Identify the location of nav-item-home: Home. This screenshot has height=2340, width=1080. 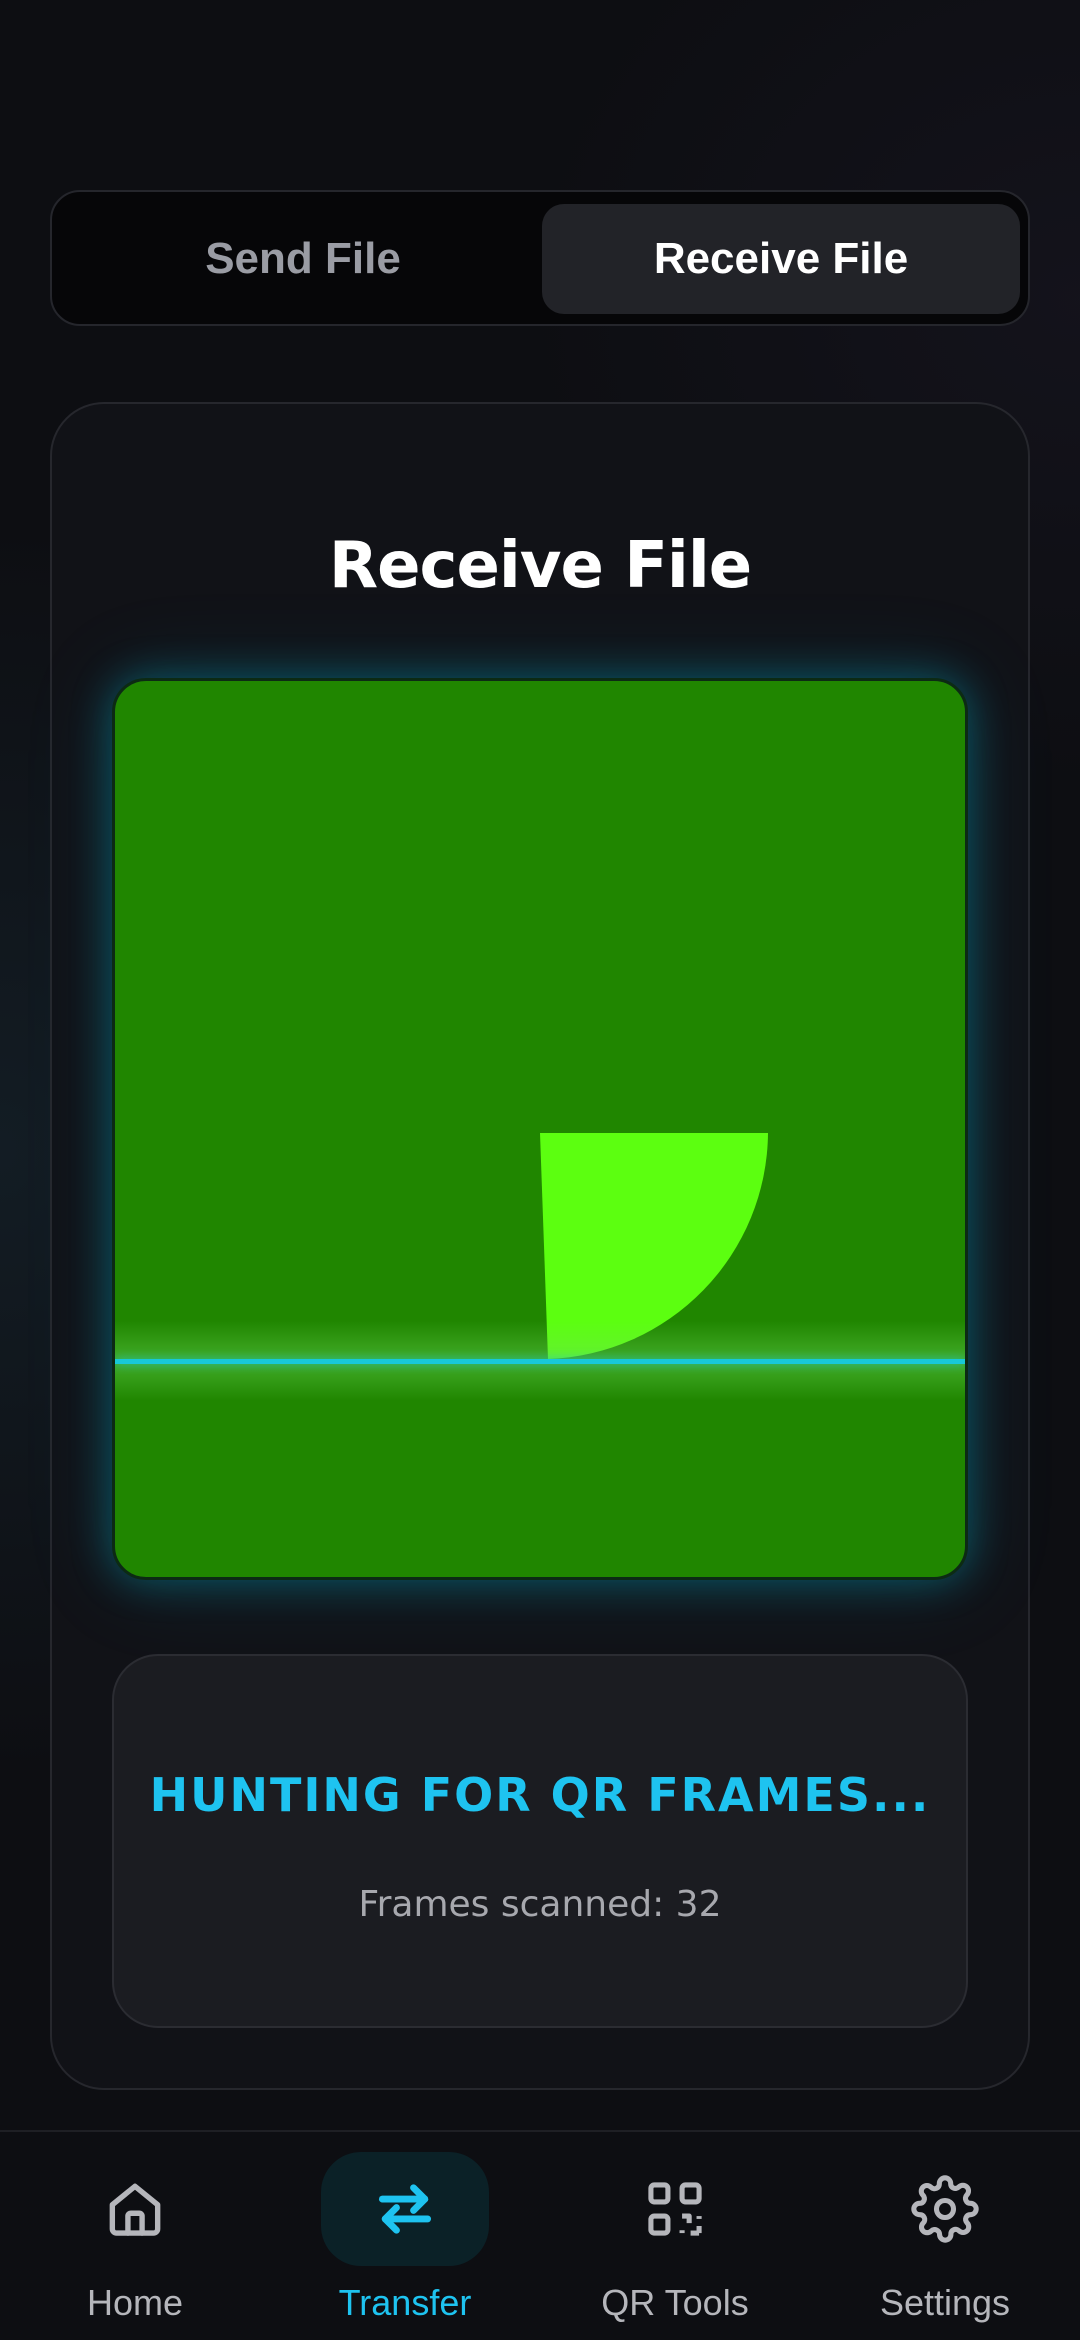
(135, 2236).